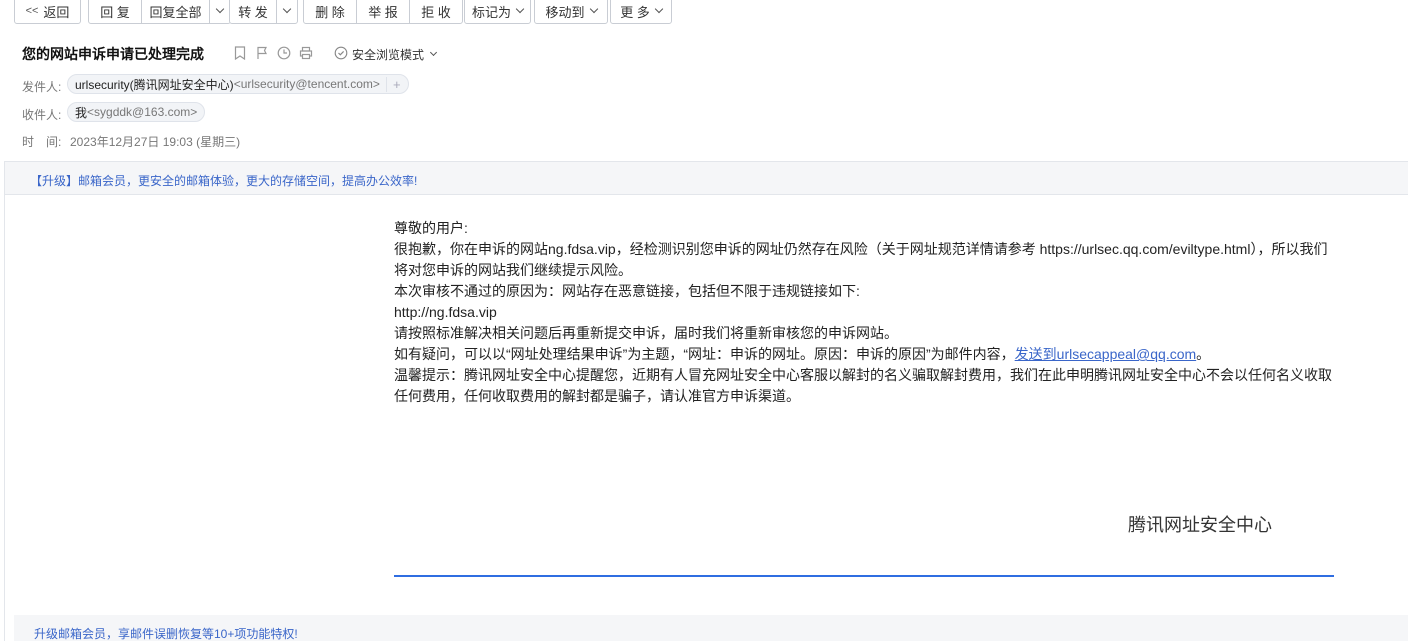 The width and height of the screenshot is (1408, 641). What do you see at coordinates (113, 54) in the screenshot?
I see `mail-subject: 您的网站申诉申请已处理完成` at bounding box center [113, 54].